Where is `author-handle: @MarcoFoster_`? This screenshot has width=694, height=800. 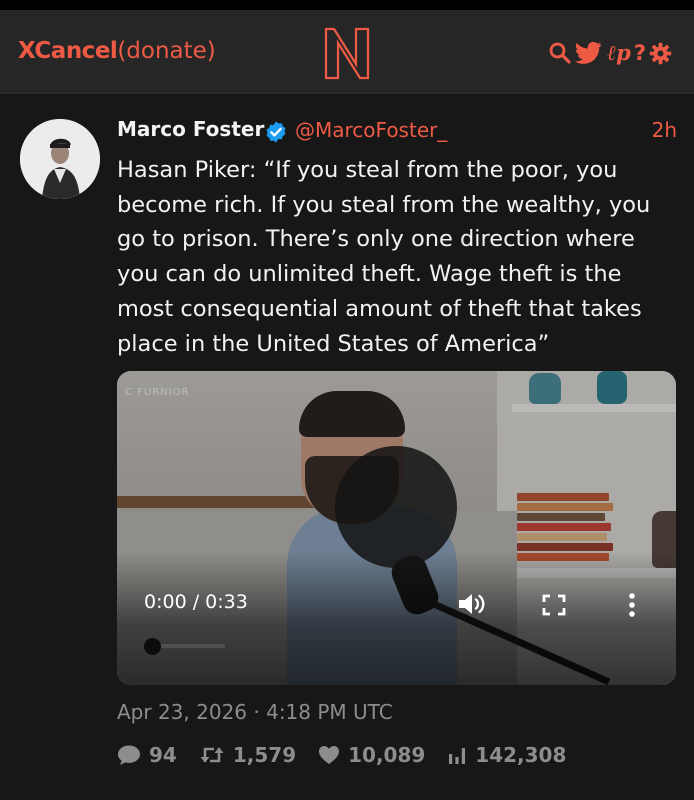
author-handle: @MarcoFoster_ is located at coordinates (371, 130).